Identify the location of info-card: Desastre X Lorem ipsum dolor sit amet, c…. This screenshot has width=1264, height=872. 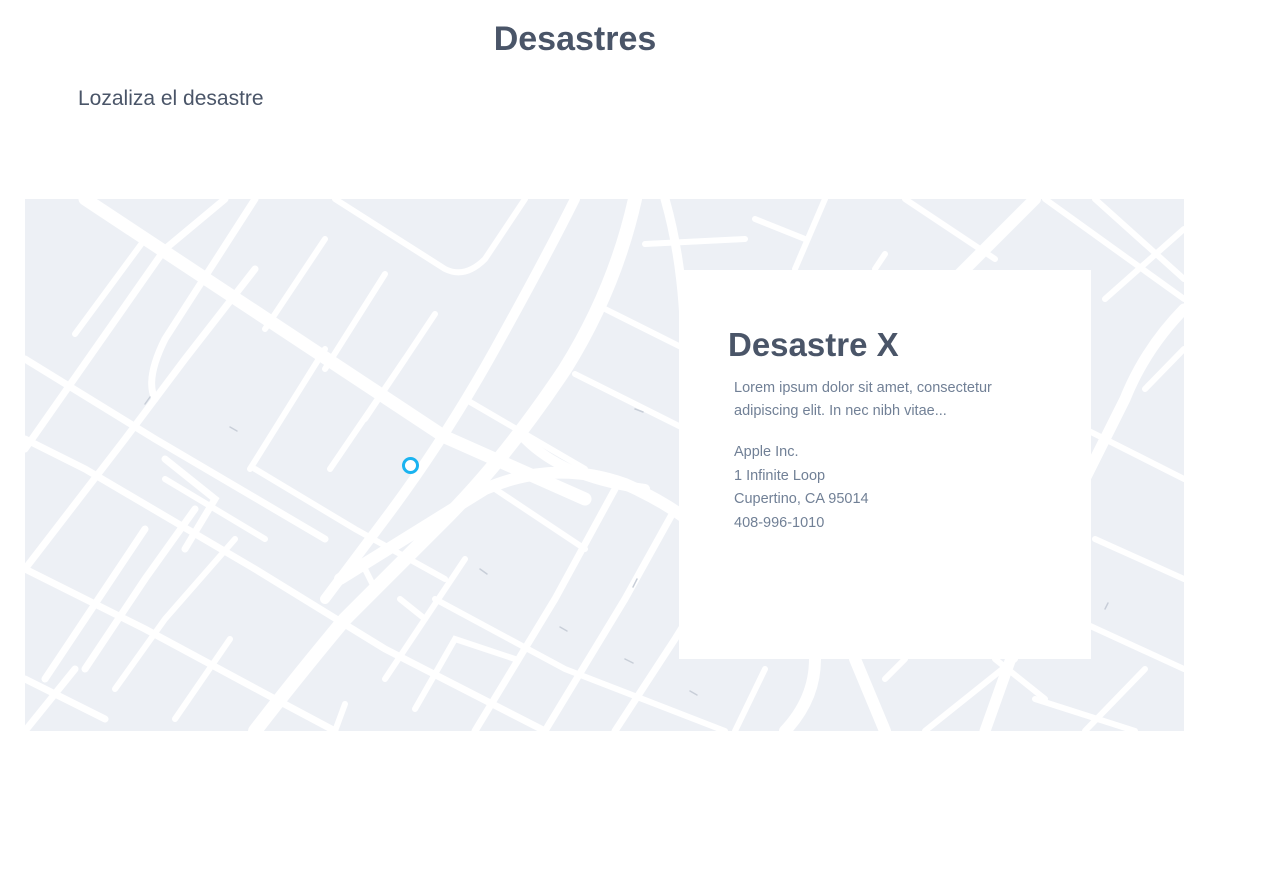
(885, 464).